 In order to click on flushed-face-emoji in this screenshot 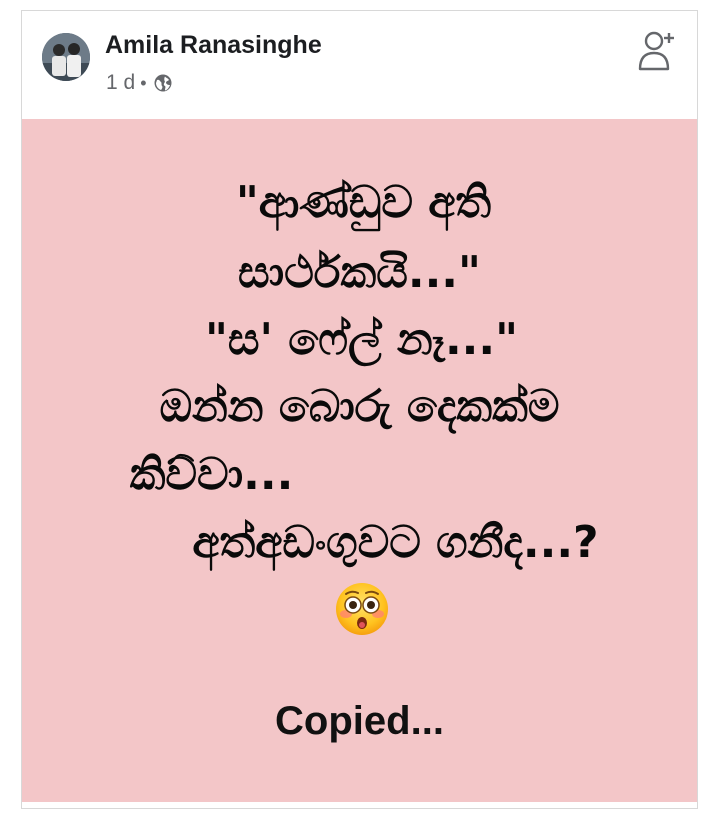, I will do `click(362, 609)`.